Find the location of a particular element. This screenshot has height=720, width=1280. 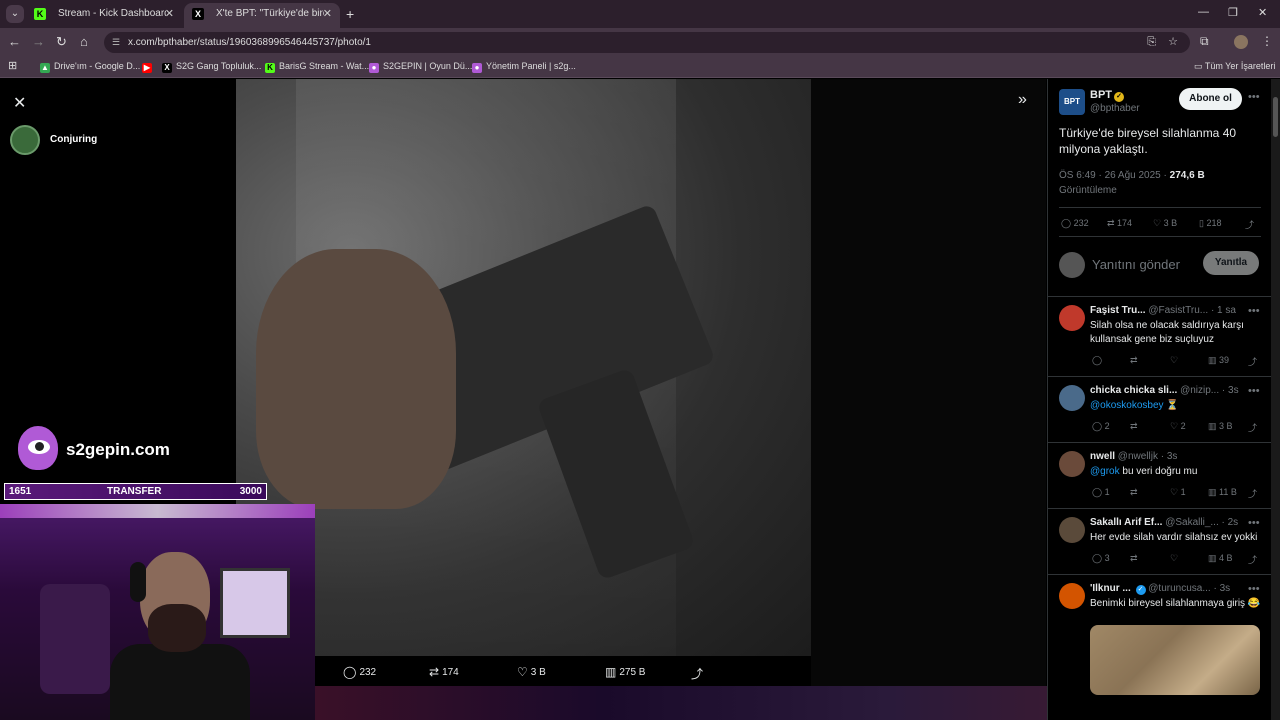

back-icon: ← is located at coordinates (14, 41).